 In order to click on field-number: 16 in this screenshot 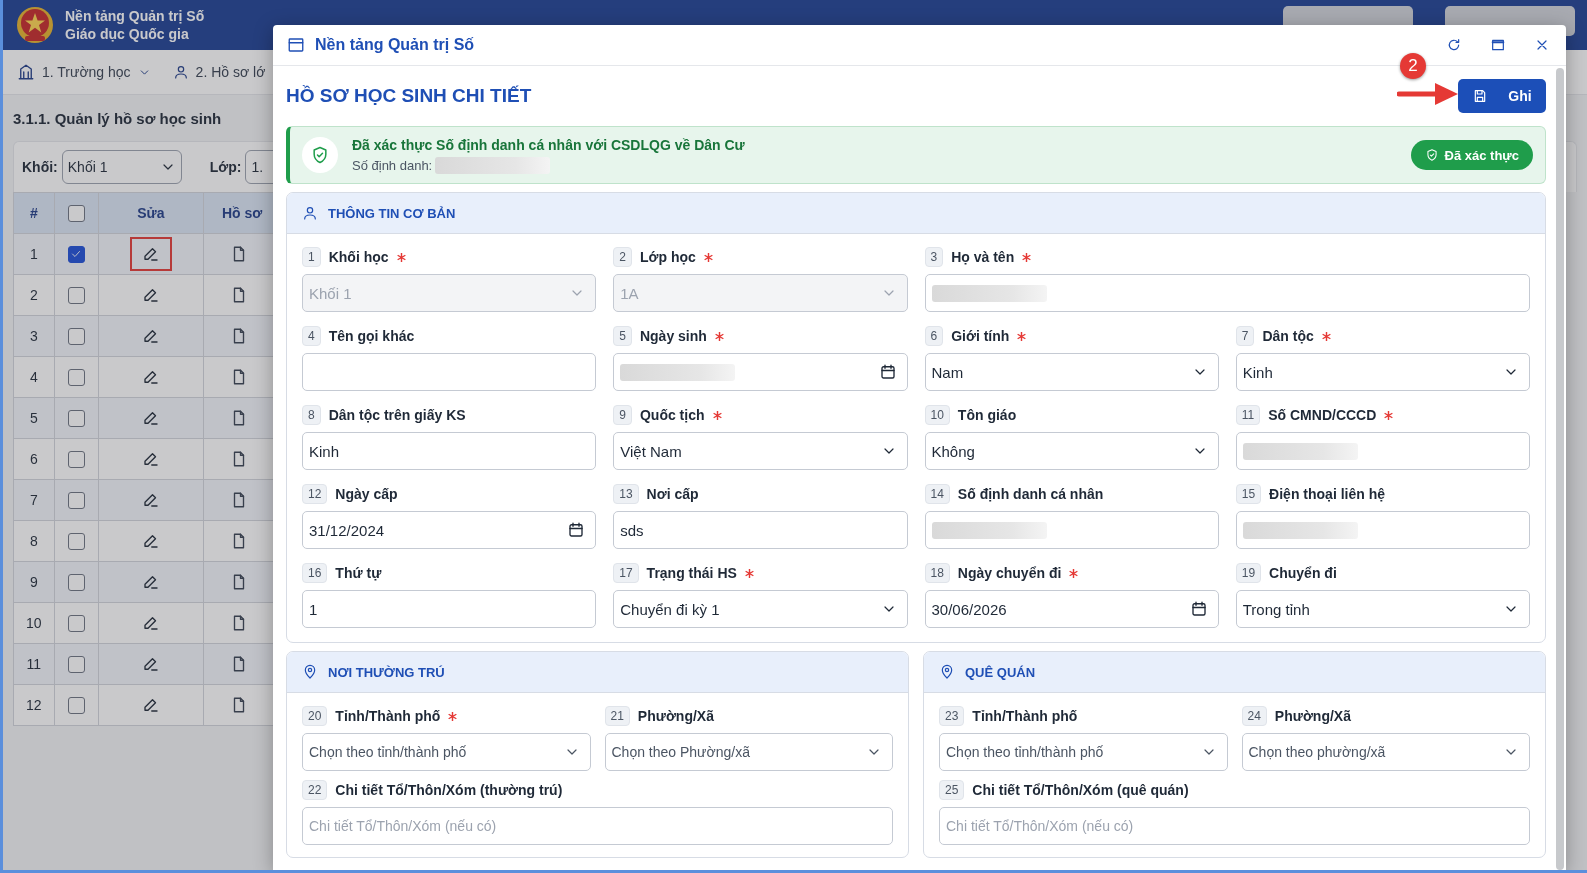, I will do `click(315, 573)`.